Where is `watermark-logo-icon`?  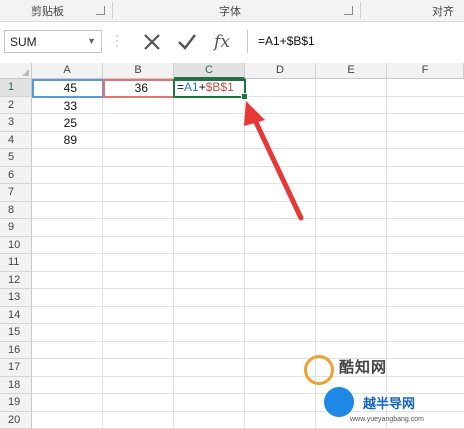
watermark-logo-icon is located at coordinates (319, 370).